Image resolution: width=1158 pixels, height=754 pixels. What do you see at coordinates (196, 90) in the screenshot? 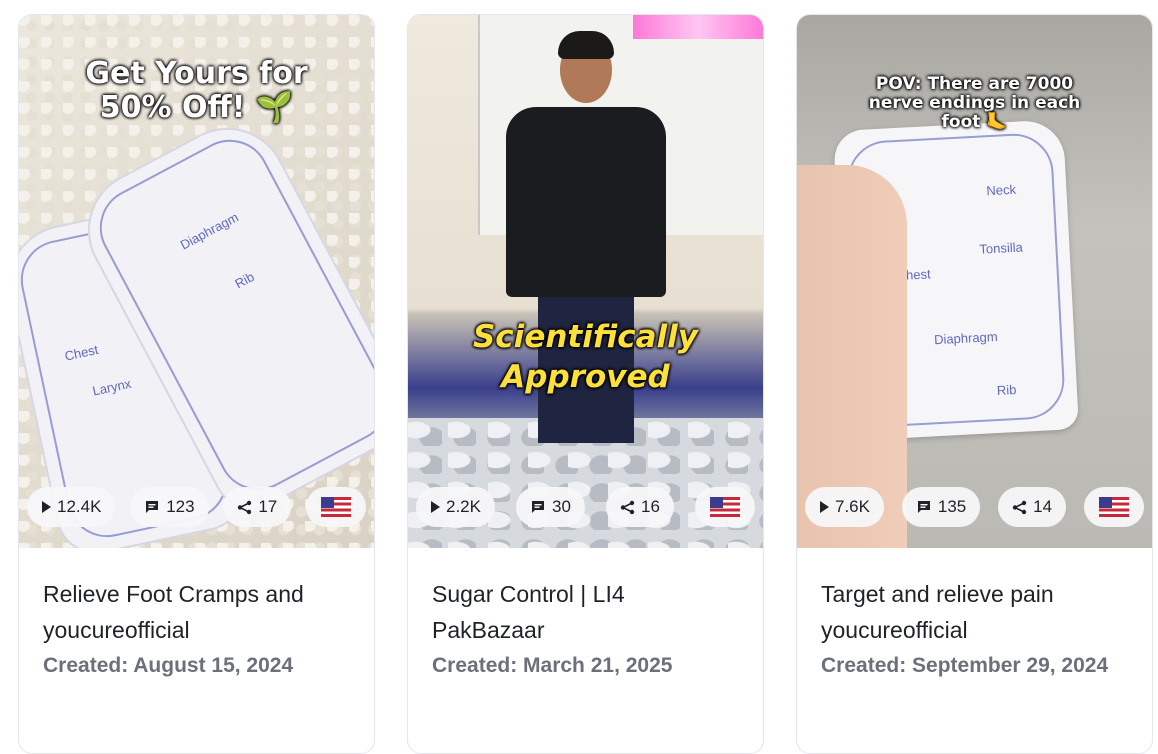
I see `overlay-text: Get Yours for 50% Off! 🌱` at bounding box center [196, 90].